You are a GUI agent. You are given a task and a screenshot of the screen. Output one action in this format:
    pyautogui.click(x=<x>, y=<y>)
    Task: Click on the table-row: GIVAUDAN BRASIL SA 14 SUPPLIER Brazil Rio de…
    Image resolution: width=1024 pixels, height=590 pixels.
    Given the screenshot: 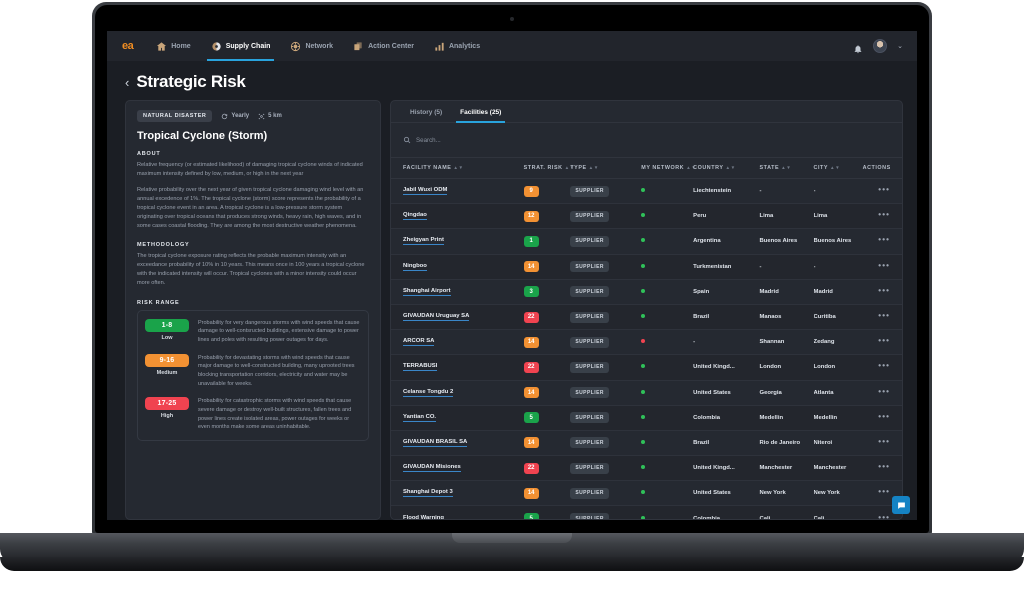 What is the action you would take?
    pyautogui.click(x=646, y=443)
    